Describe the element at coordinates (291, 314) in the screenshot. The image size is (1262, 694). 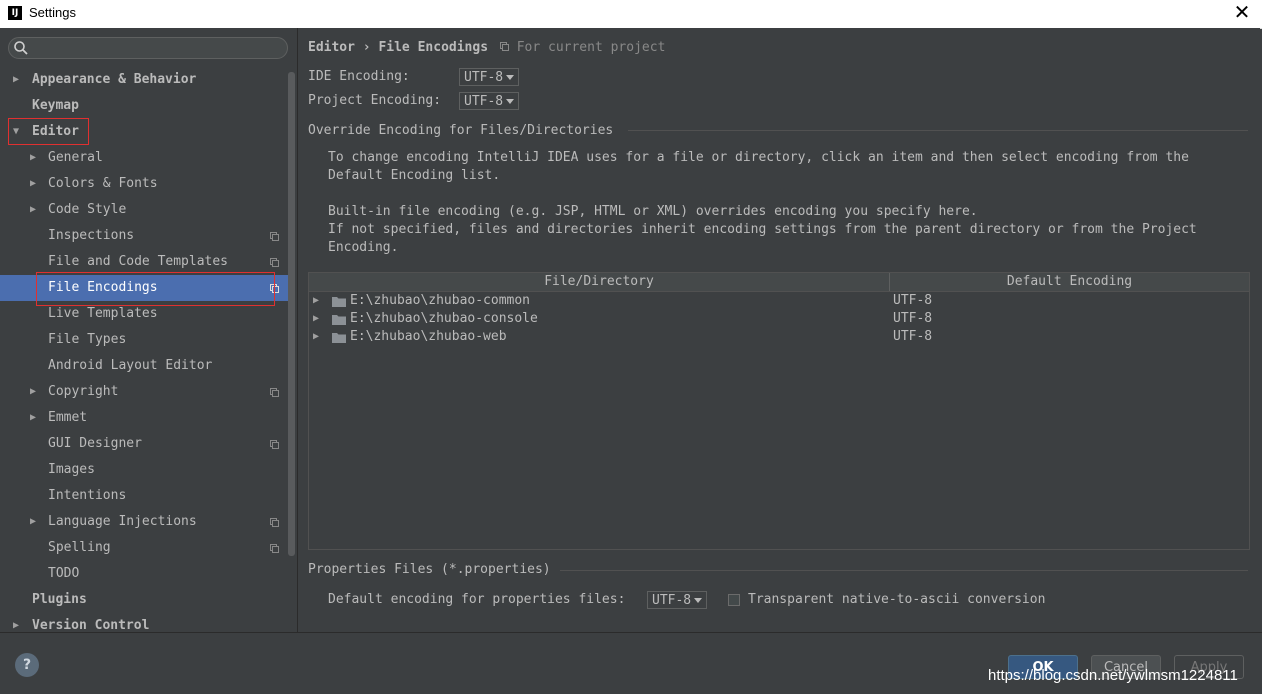
I see `sidebar-scrollbar` at that location.